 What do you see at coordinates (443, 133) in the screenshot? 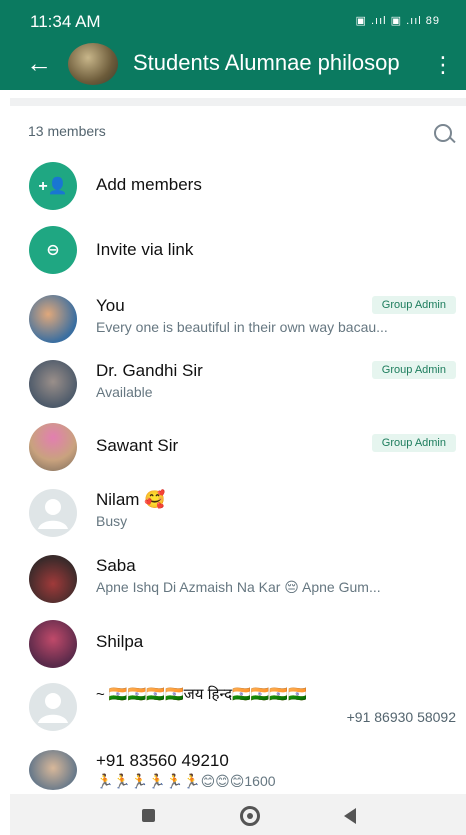
I see `search-icon` at bounding box center [443, 133].